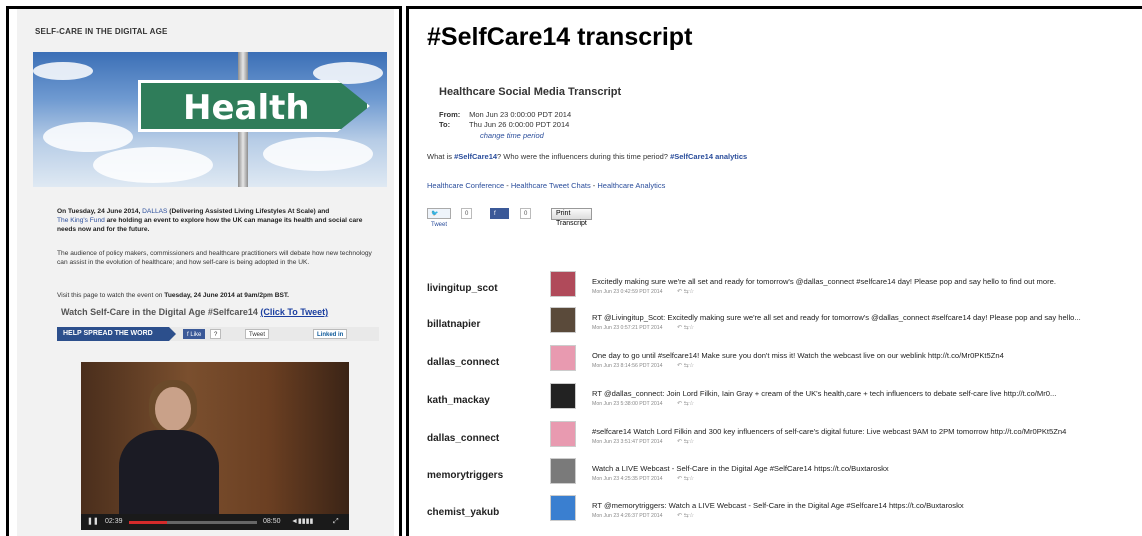 The image size is (1142, 536). I want to click on visit-text: Visit this page to watch the event on, so click(111, 295).